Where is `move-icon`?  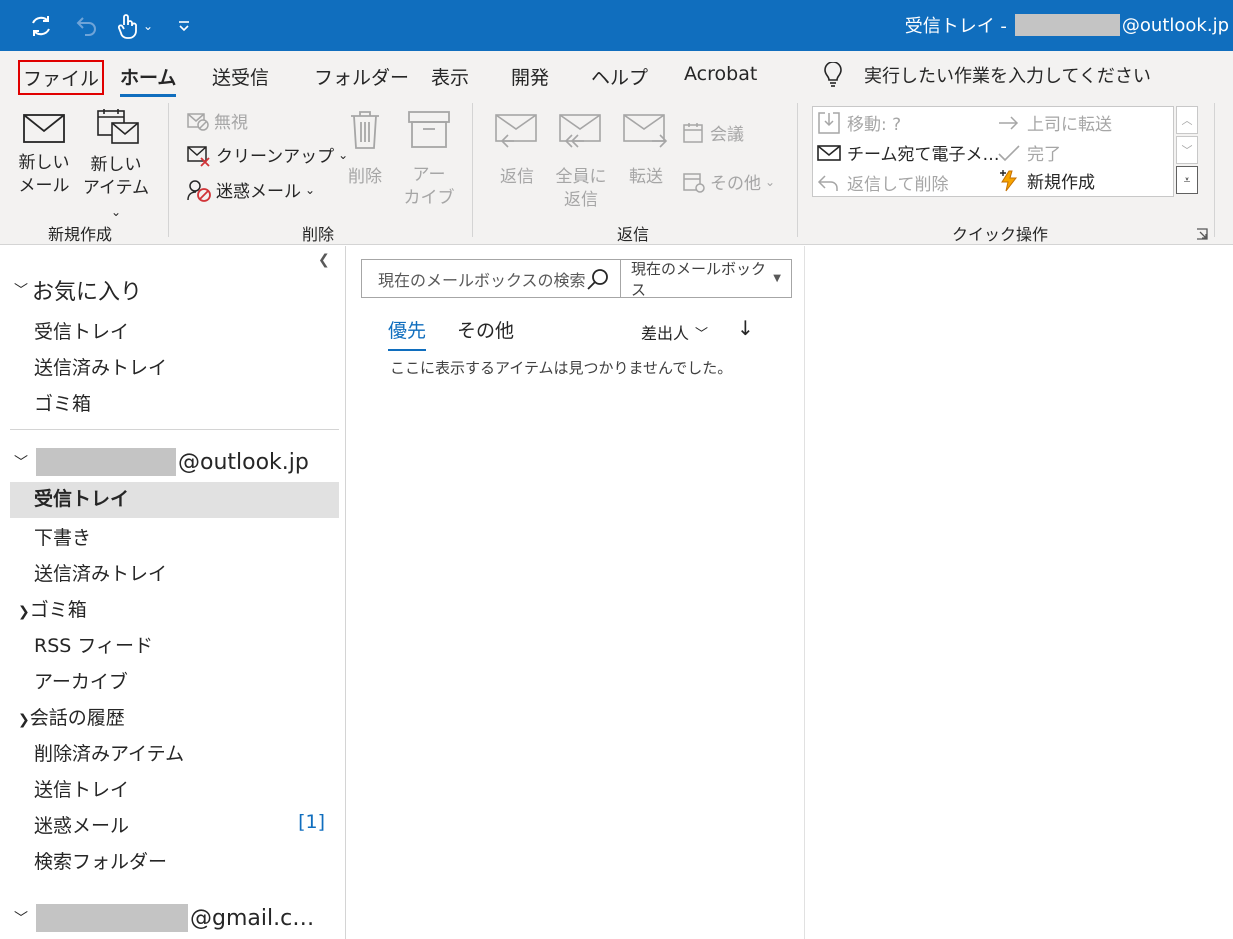
move-icon is located at coordinates (829, 122).